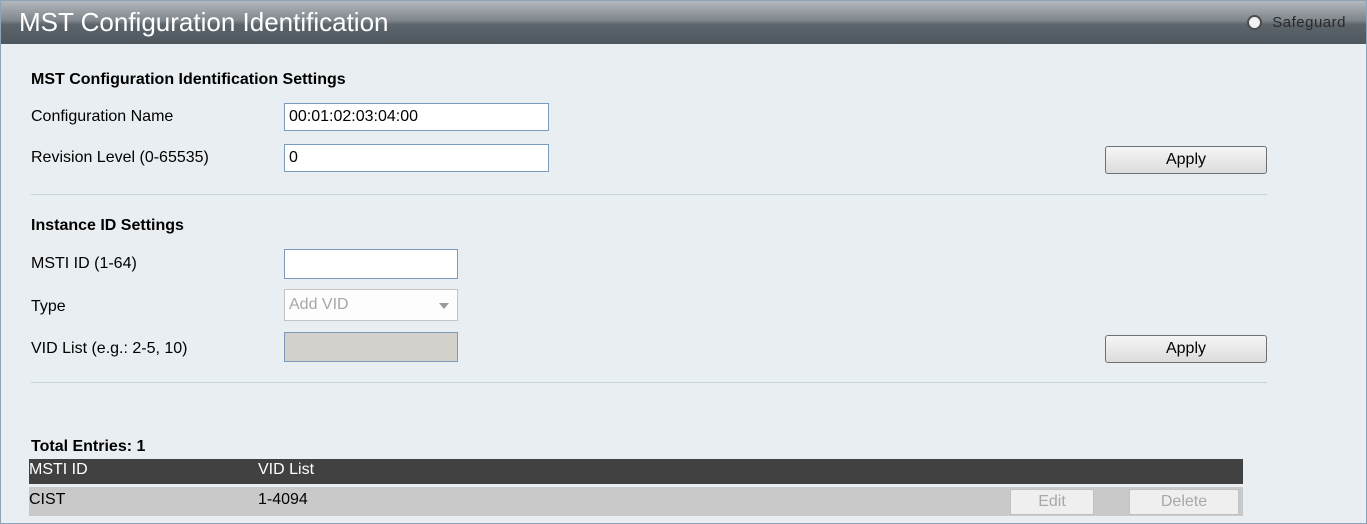  Describe the element at coordinates (371, 305) in the screenshot. I see `type-select: Add VID` at that location.